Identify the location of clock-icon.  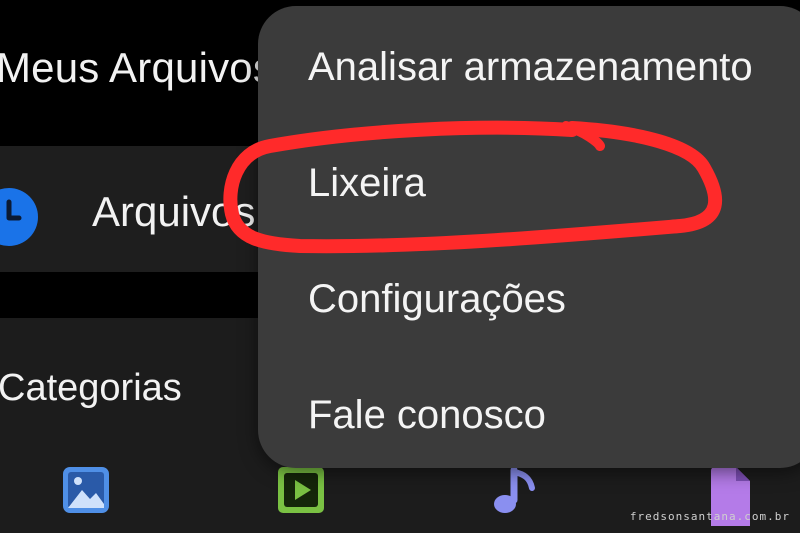
(19, 217).